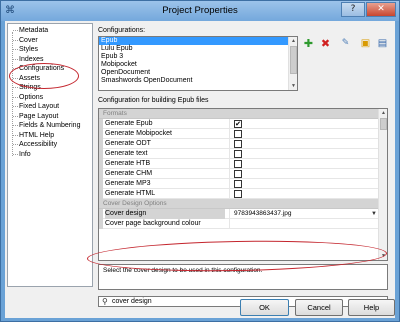  I want to click on tree-item-strings: Strings, so click(27, 87).